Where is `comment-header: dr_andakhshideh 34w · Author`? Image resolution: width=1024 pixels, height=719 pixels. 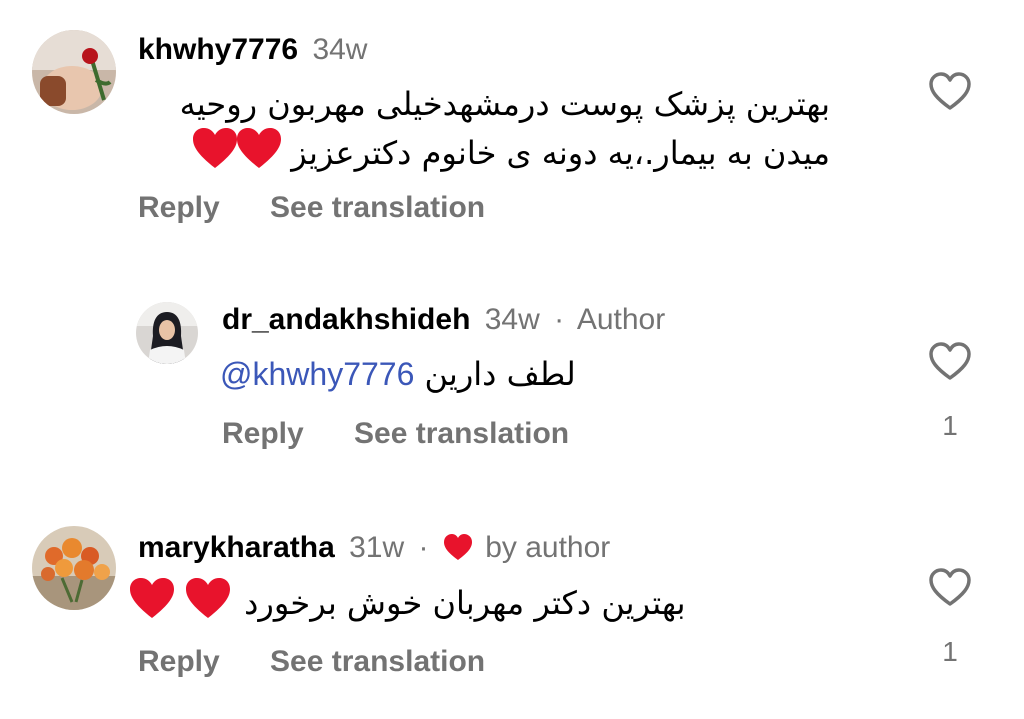 comment-header: dr_andakhshideh 34w · Author is located at coordinates (443, 320).